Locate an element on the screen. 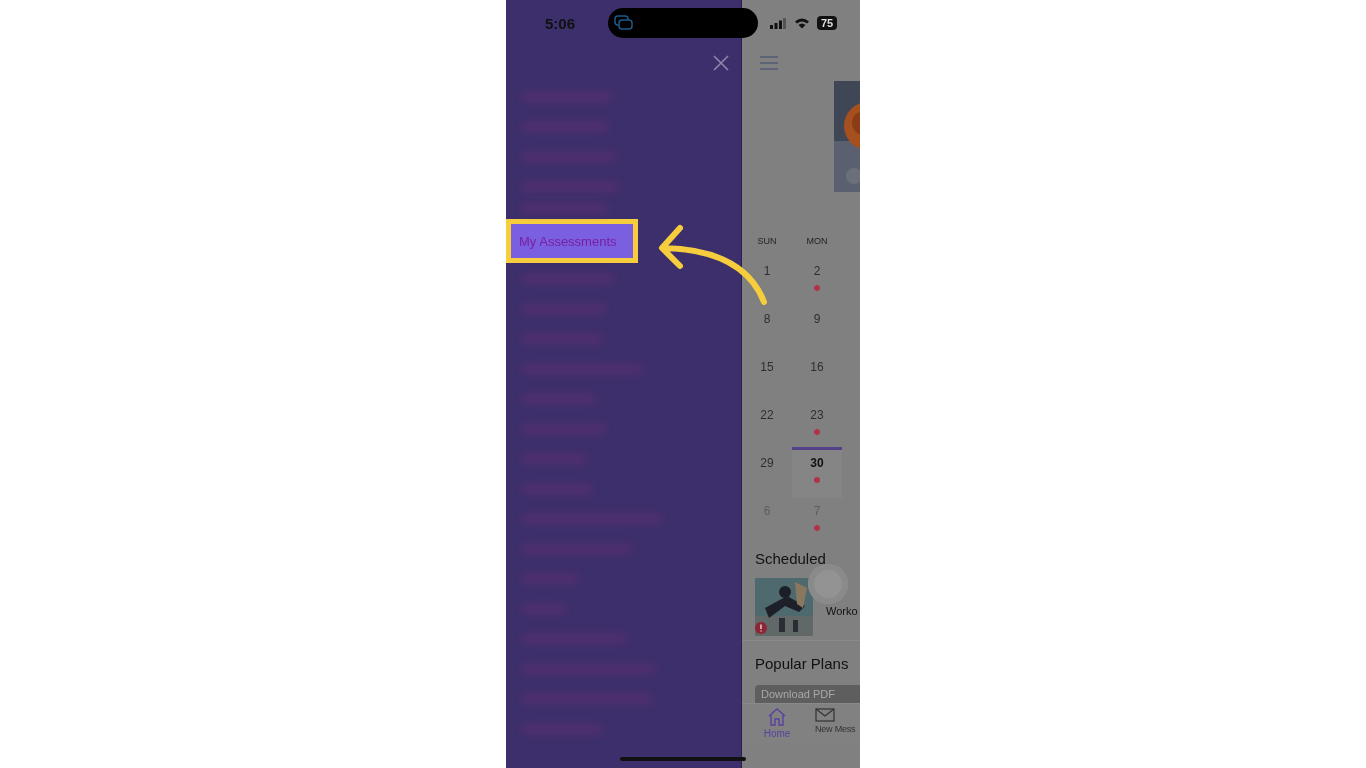 The height and width of the screenshot is (768, 1366). signal-icon is located at coordinates (778, 23).